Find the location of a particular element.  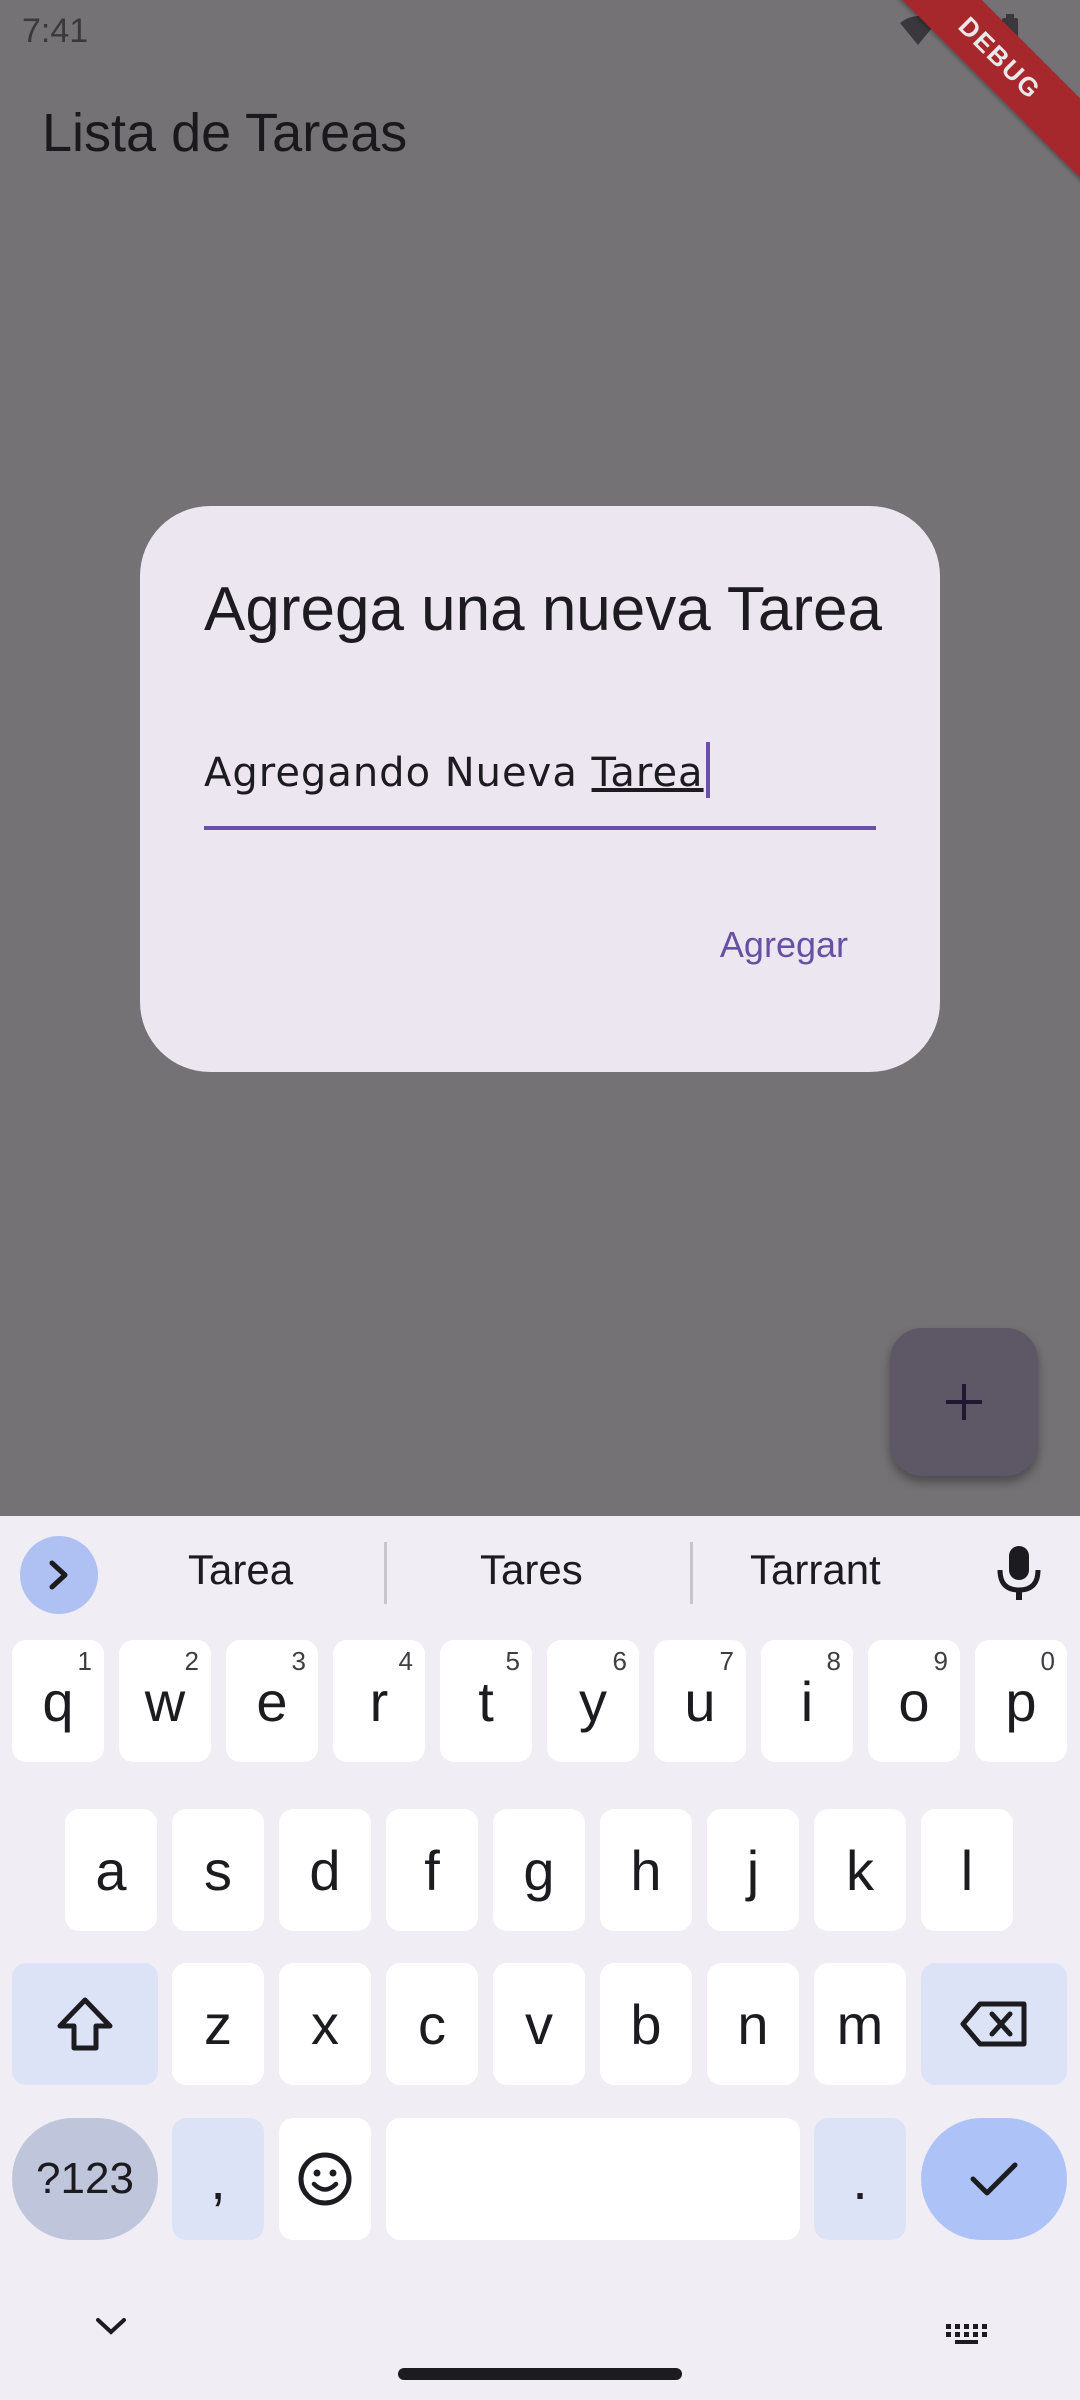

key-label: w is located at coordinates (165, 1701).